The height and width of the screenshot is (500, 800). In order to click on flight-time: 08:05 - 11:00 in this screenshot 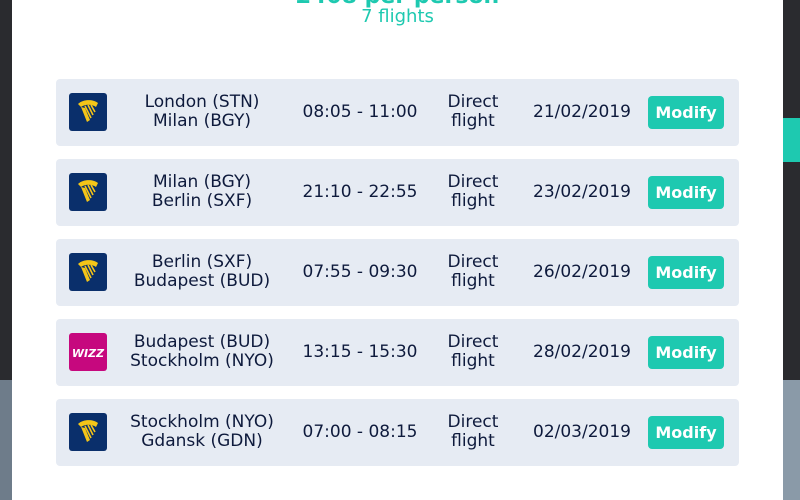, I will do `click(360, 112)`.